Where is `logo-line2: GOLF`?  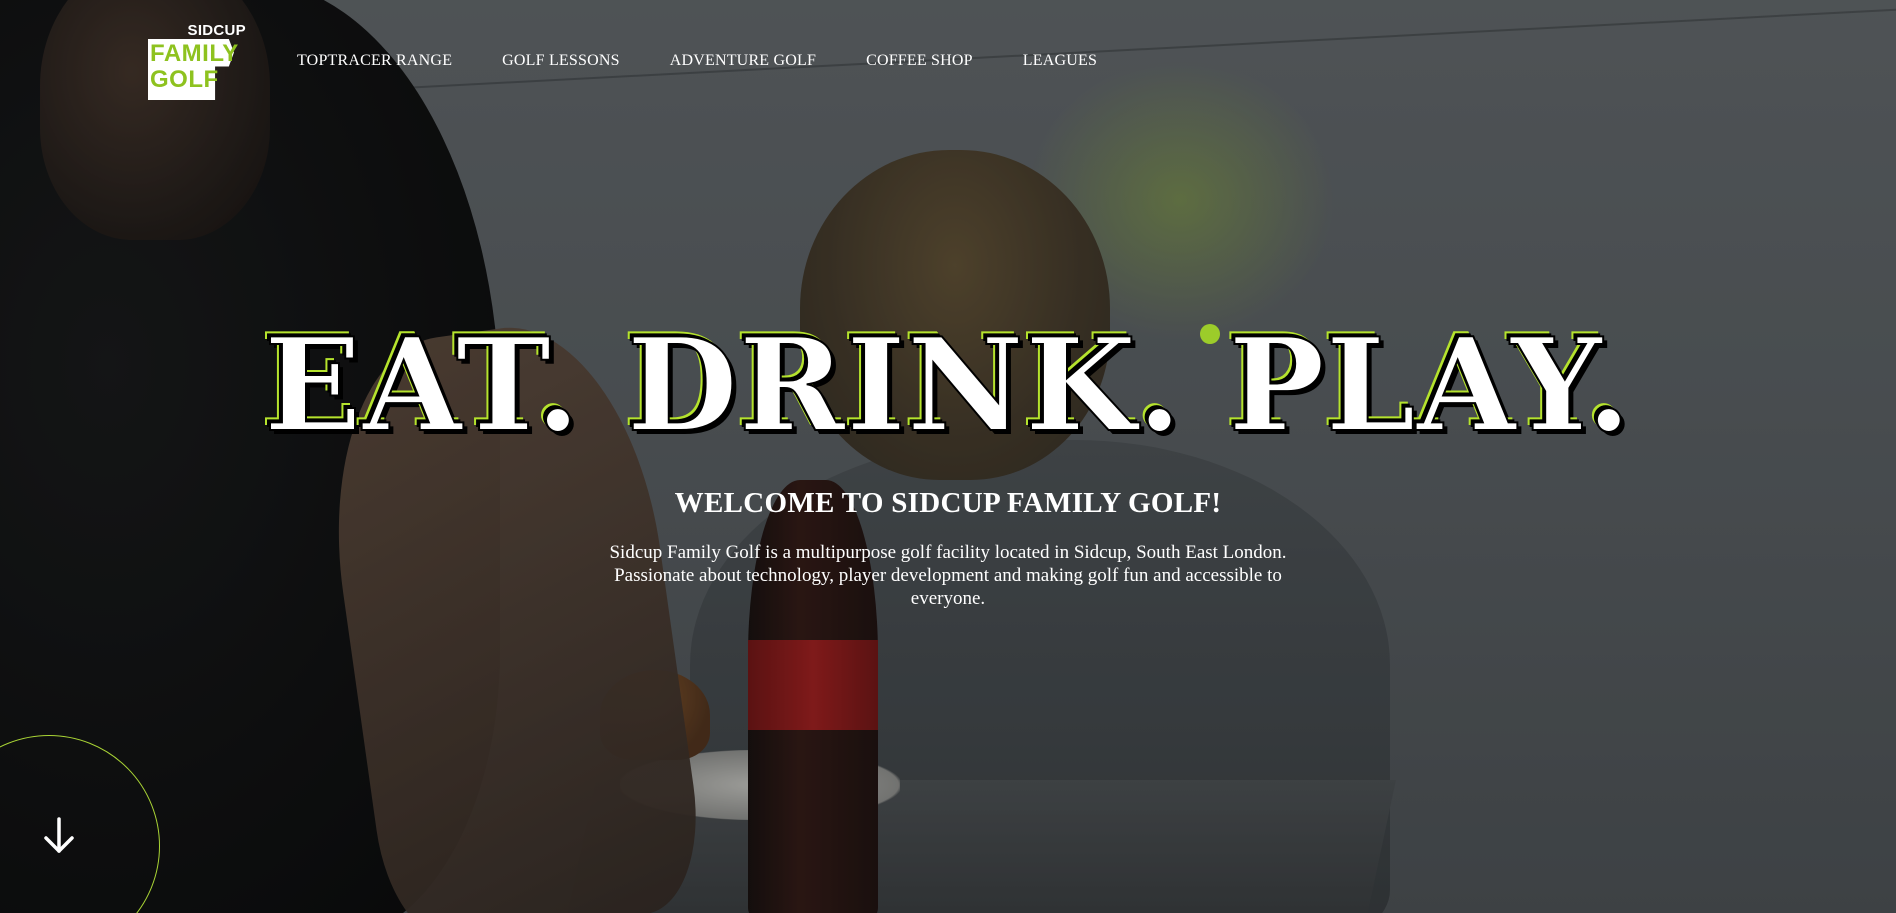
logo-line2: GOLF is located at coordinates (184, 79).